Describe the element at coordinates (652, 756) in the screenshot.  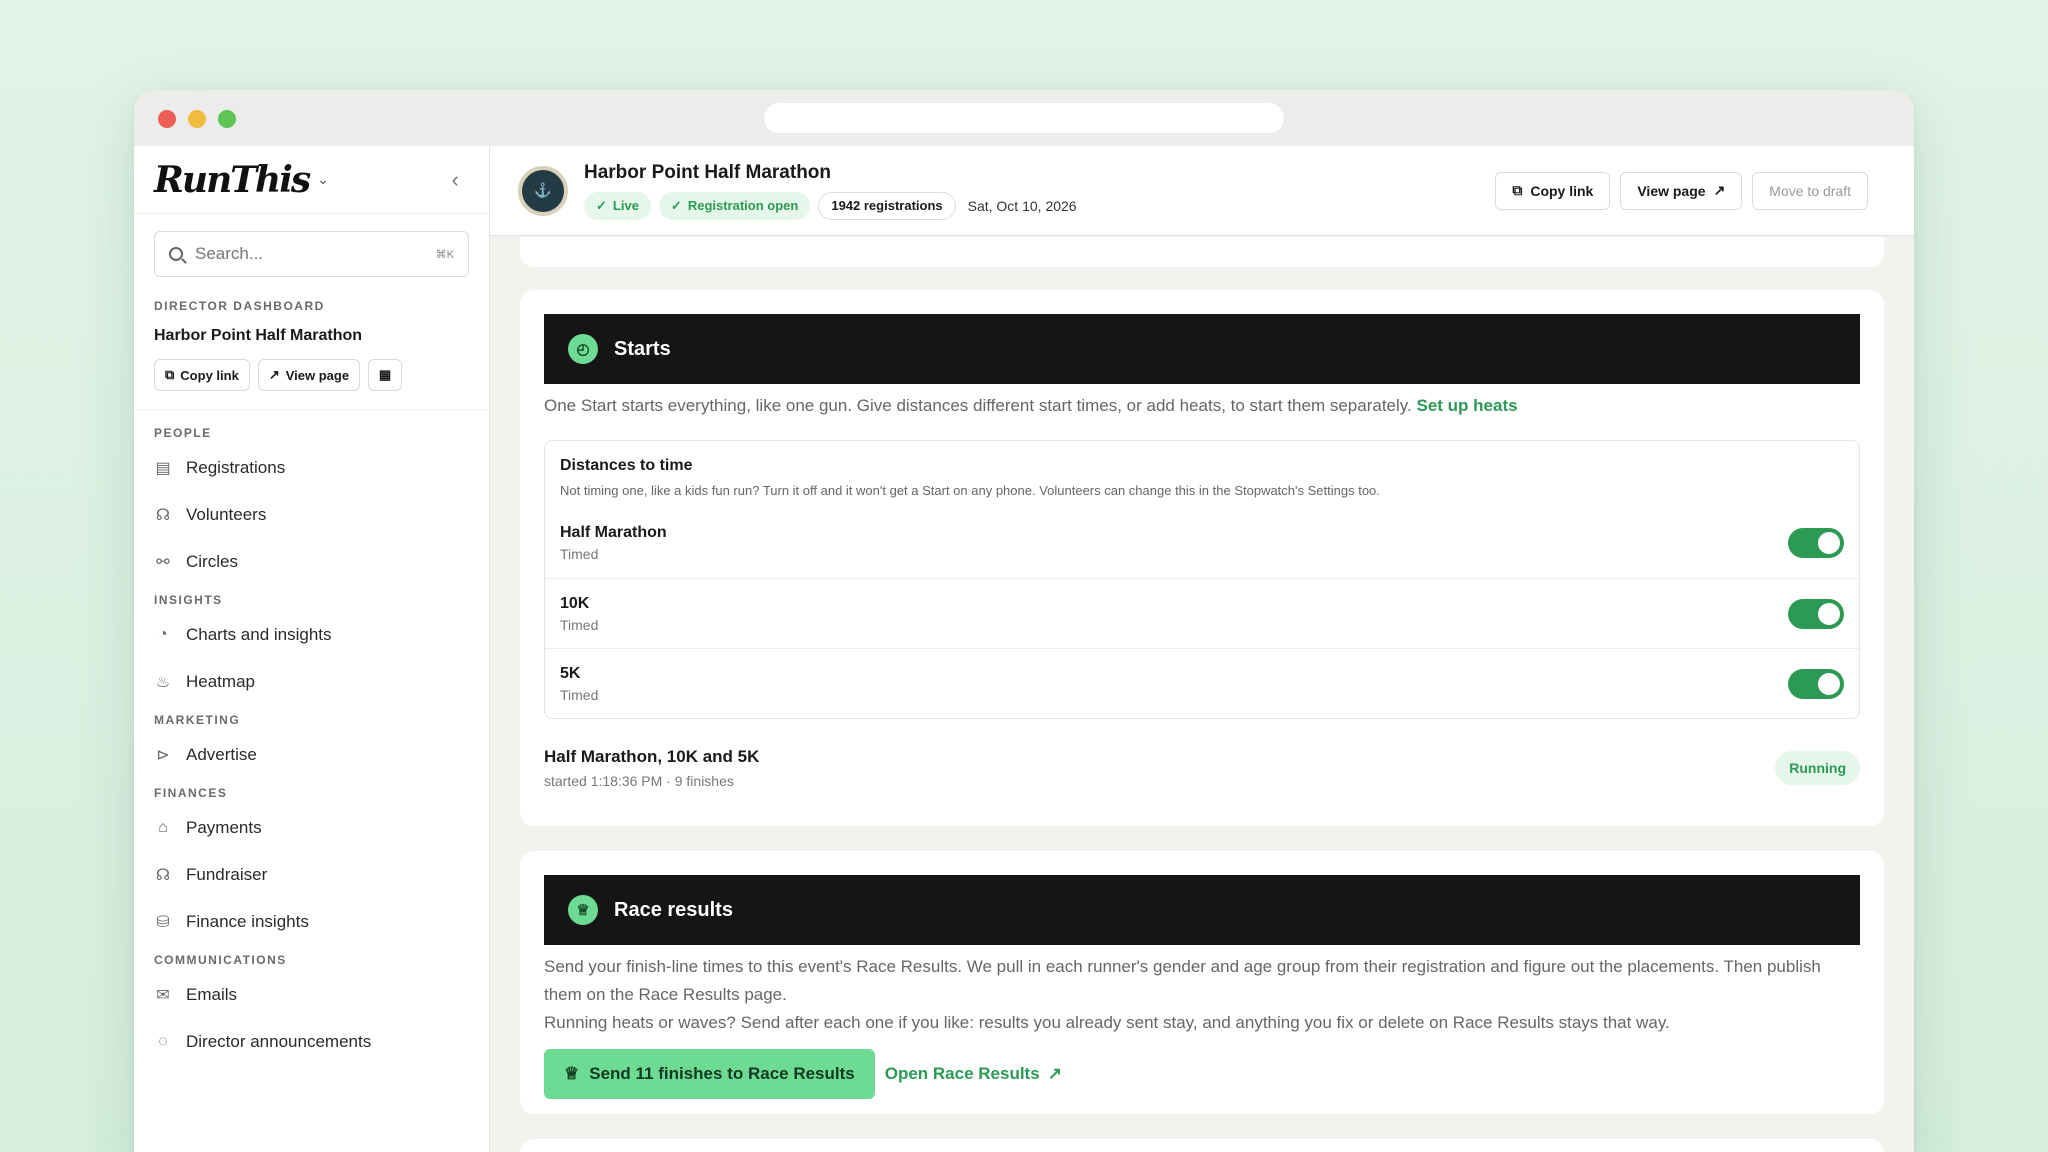
I see `running-start-title: Half Marathon, 10K and 5K` at that location.